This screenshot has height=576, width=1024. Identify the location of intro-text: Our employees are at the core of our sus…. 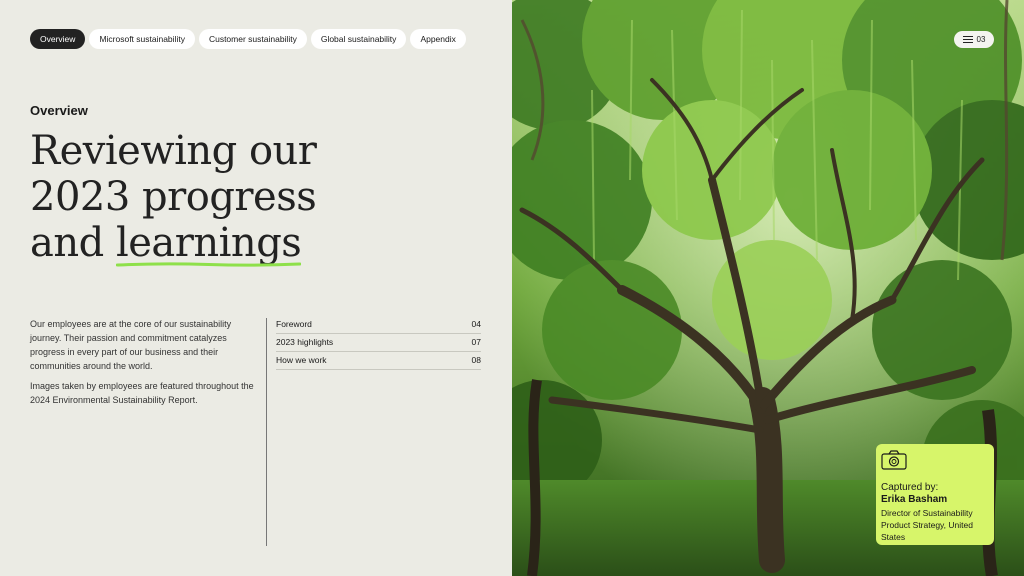
(142, 362).